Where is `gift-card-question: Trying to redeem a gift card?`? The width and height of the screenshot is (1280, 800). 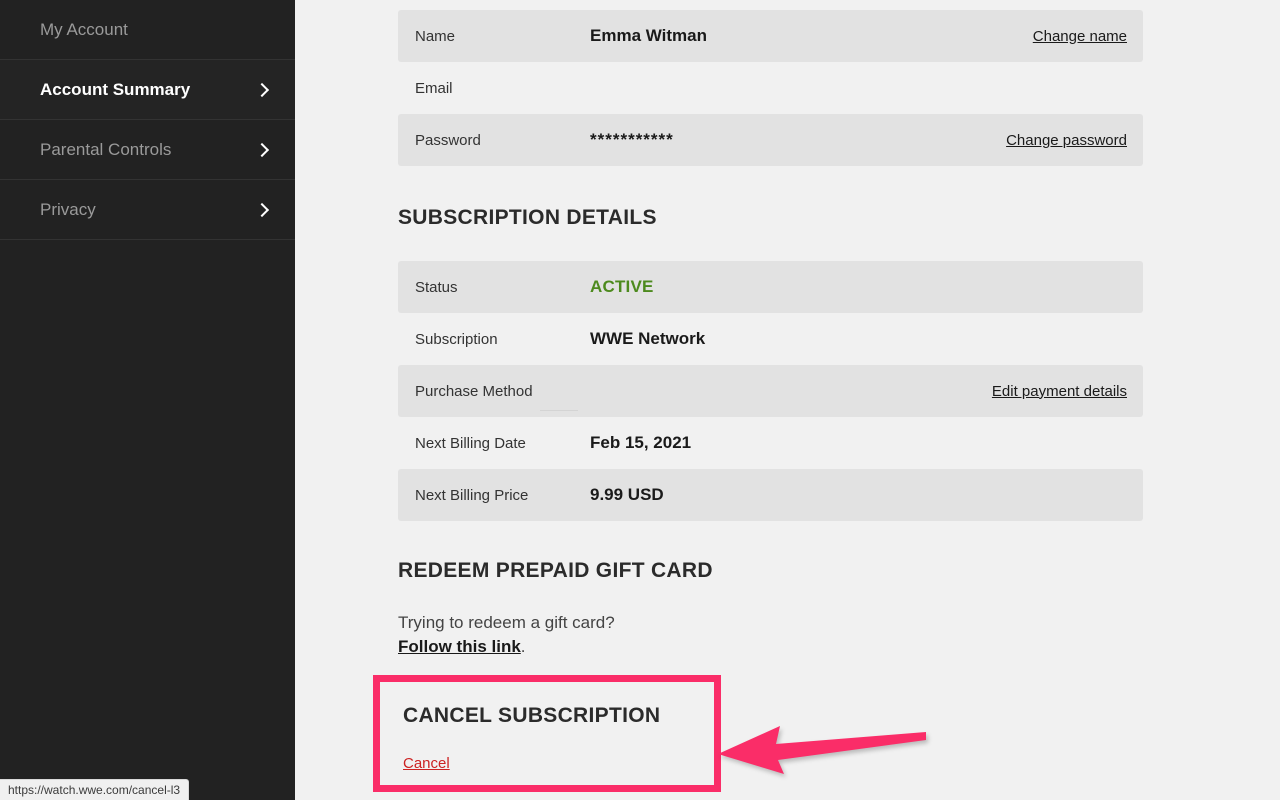 gift-card-question: Trying to redeem a gift card? is located at coordinates (506, 622).